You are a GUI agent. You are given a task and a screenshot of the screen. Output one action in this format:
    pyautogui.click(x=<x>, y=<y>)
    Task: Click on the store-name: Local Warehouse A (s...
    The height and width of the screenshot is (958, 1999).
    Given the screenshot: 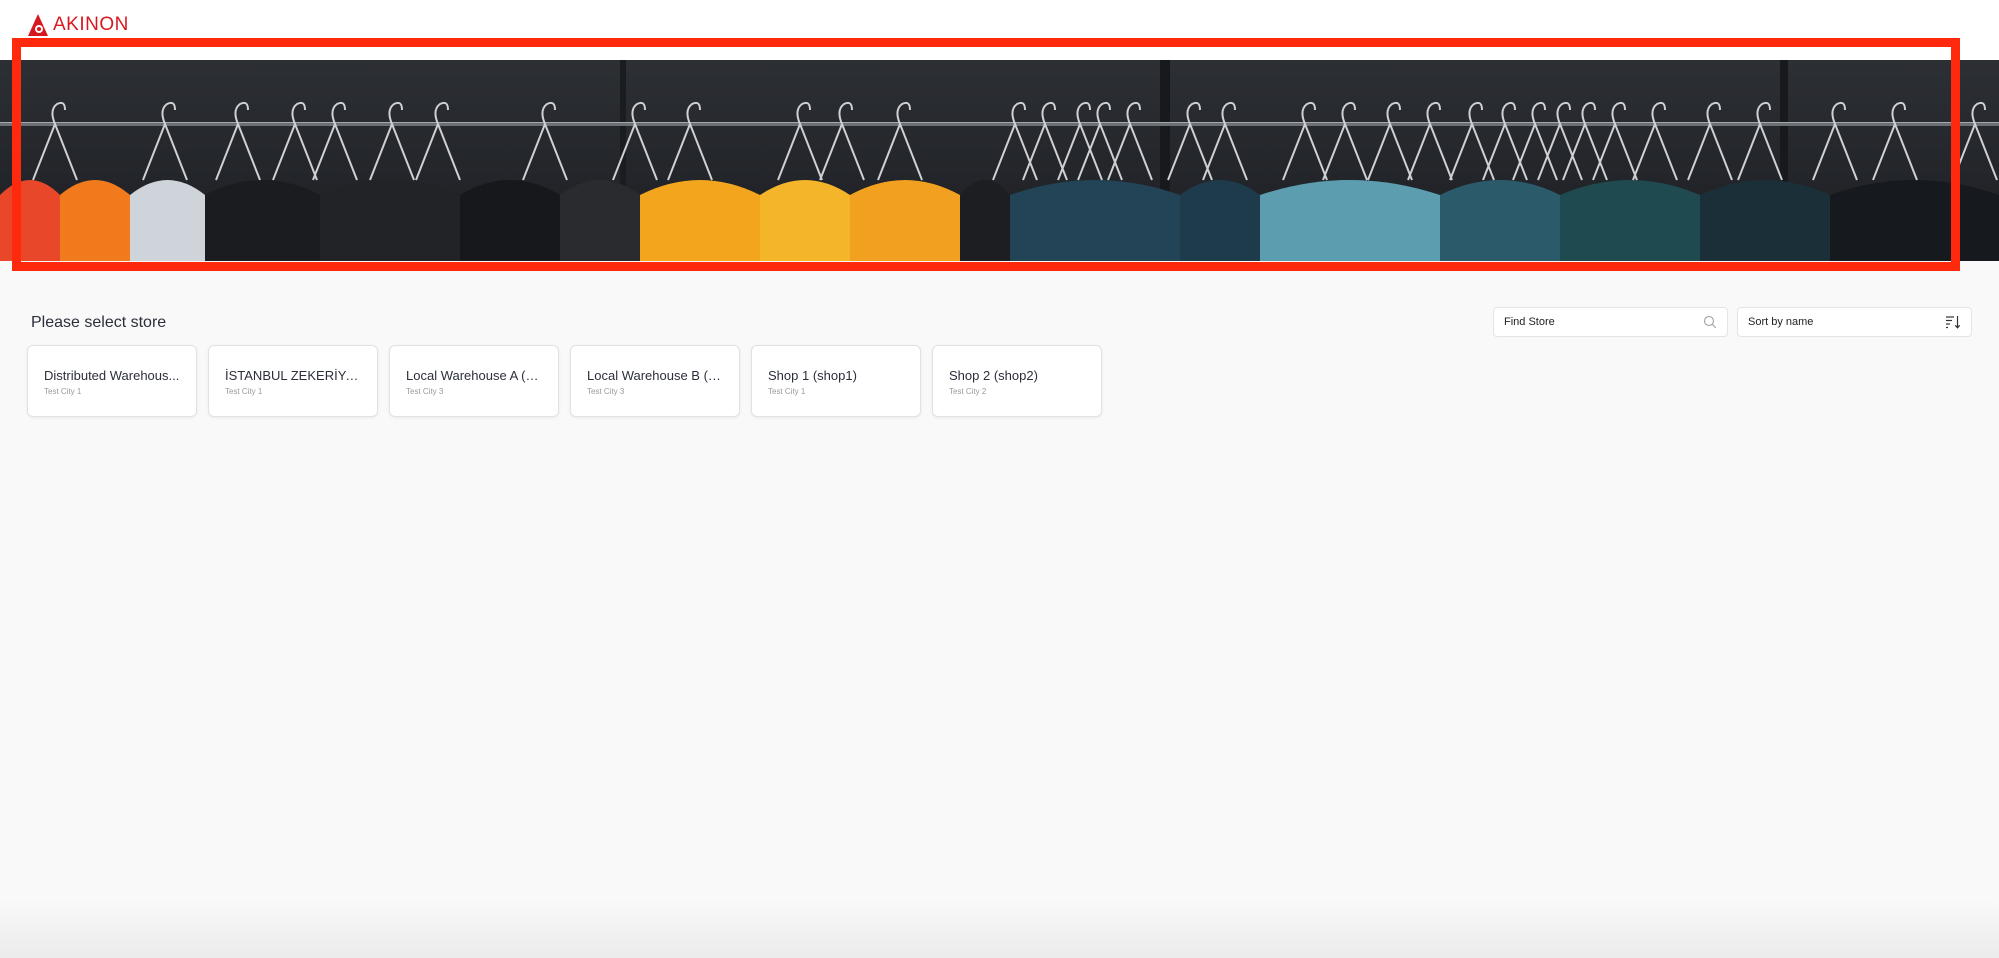 What is the action you would take?
    pyautogui.click(x=474, y=375)
    